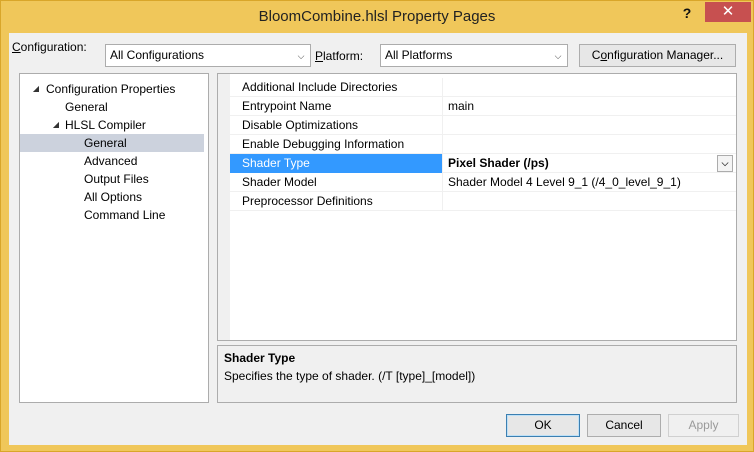 The image size is (754, 452). I want to click on property-name: Shader Type, so click(336, 163).